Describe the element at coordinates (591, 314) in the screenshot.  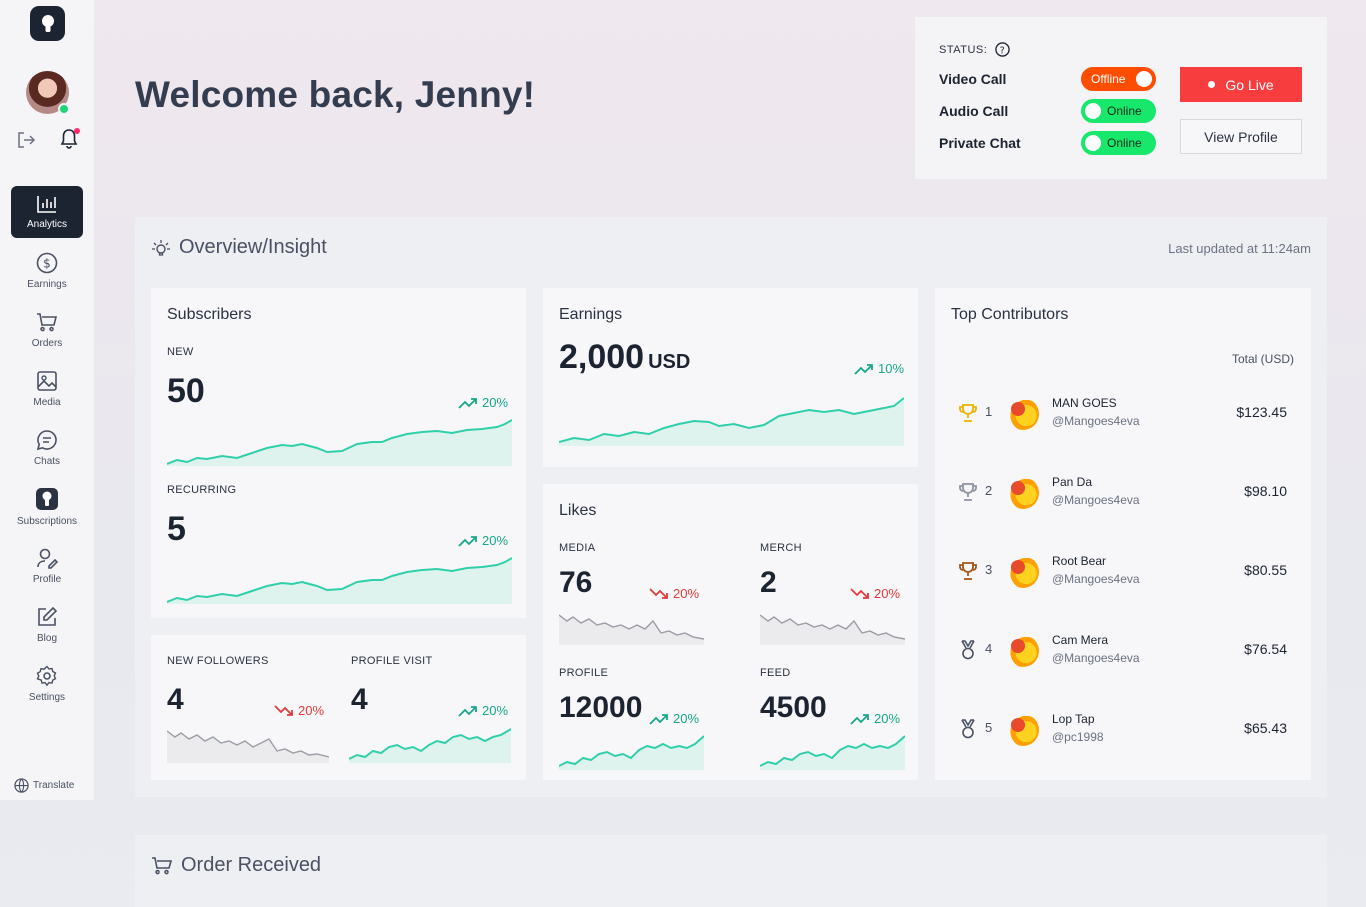
I see `card-title: Earnings` at that location.